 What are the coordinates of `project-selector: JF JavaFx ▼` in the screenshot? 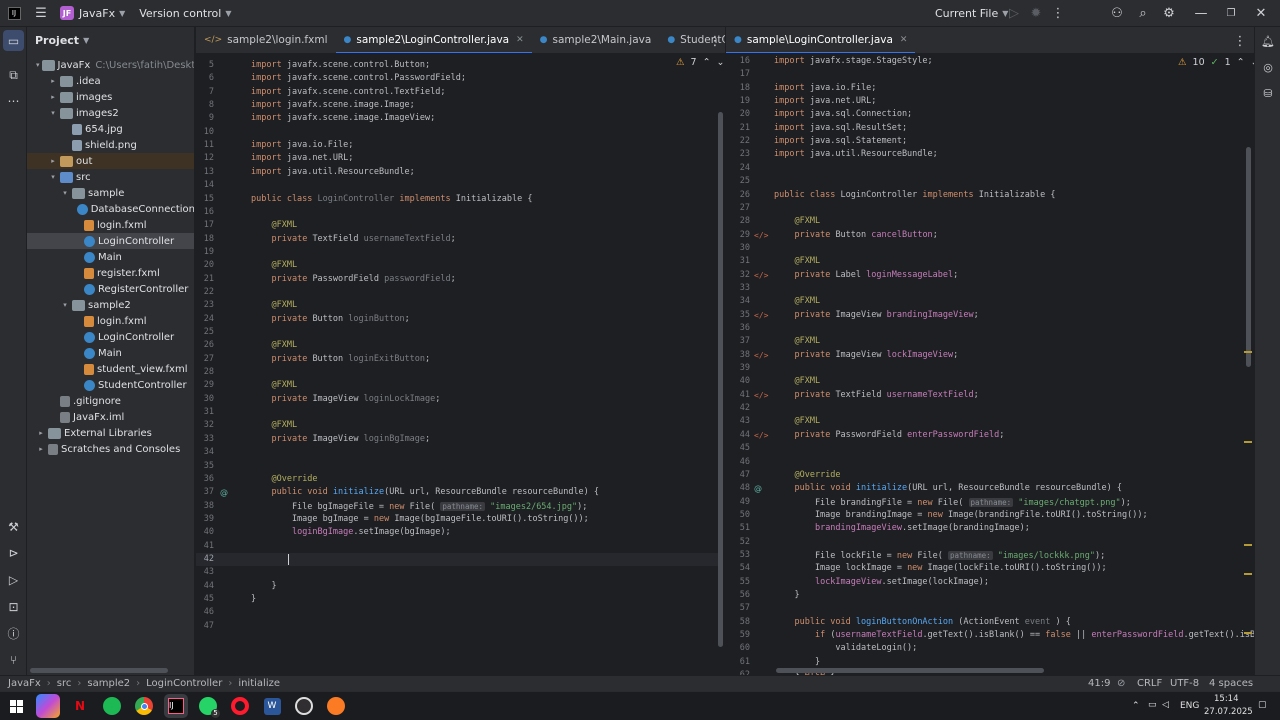 It's located at (92, 13).